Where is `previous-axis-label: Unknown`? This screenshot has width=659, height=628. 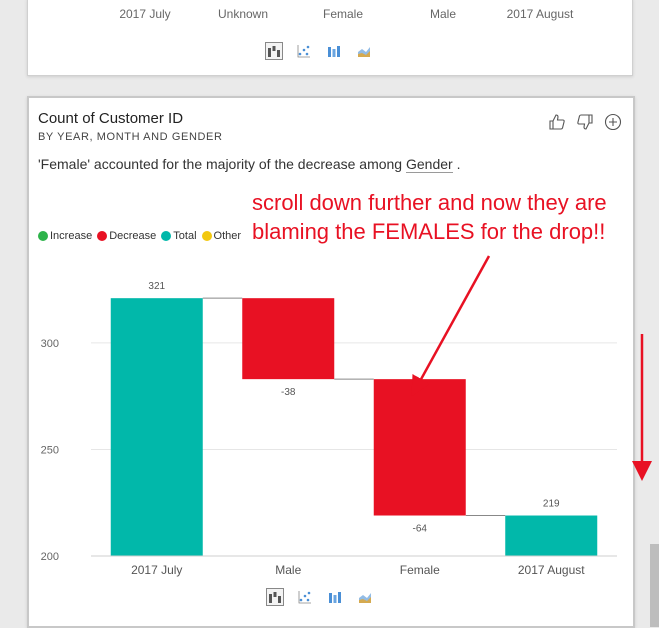
previous-axis-label: Unknown is located at coordinates (243, 14).